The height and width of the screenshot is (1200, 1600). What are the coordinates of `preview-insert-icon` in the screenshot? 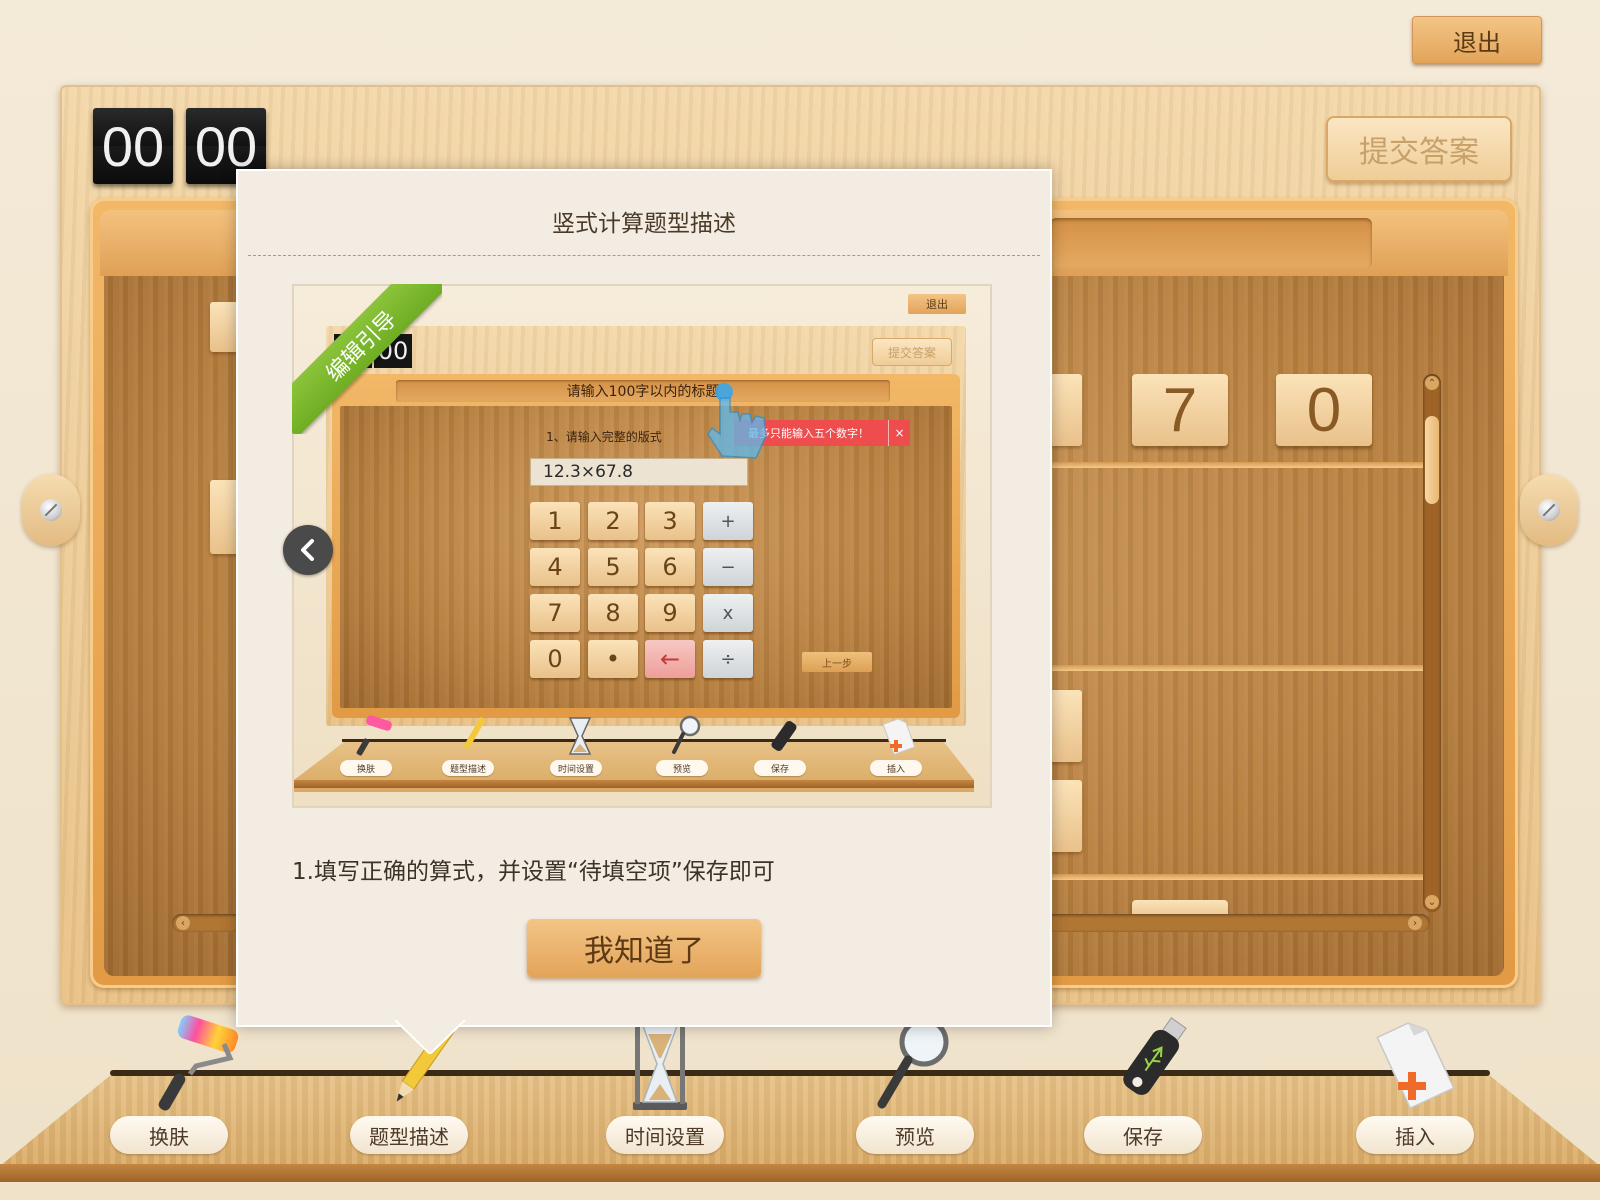 It's located at (899, 737).